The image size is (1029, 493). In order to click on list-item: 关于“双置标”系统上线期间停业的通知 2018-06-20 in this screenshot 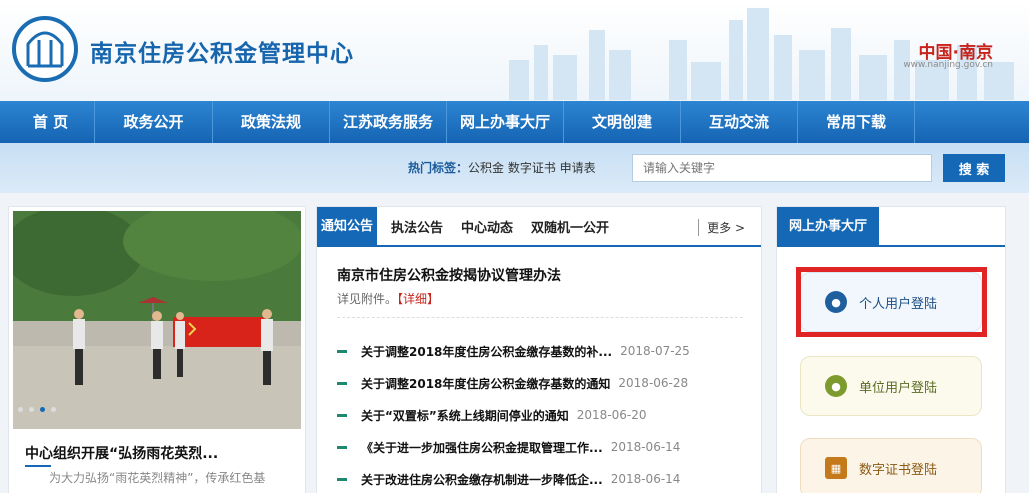, I will do `click(542, 415)`.